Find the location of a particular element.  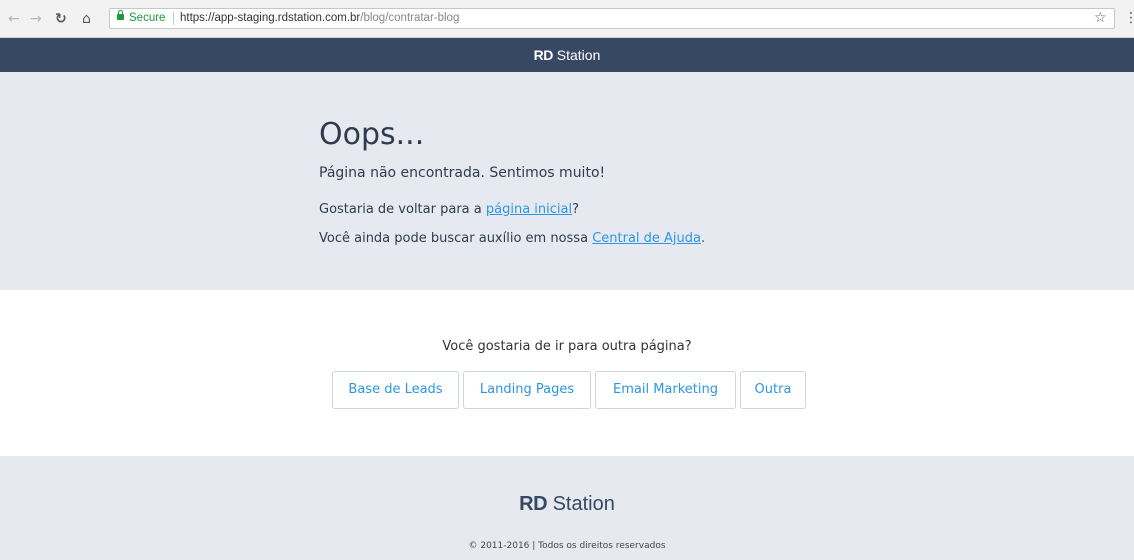

help-suggestion-suffix: . is located at coordinates (703, 238).